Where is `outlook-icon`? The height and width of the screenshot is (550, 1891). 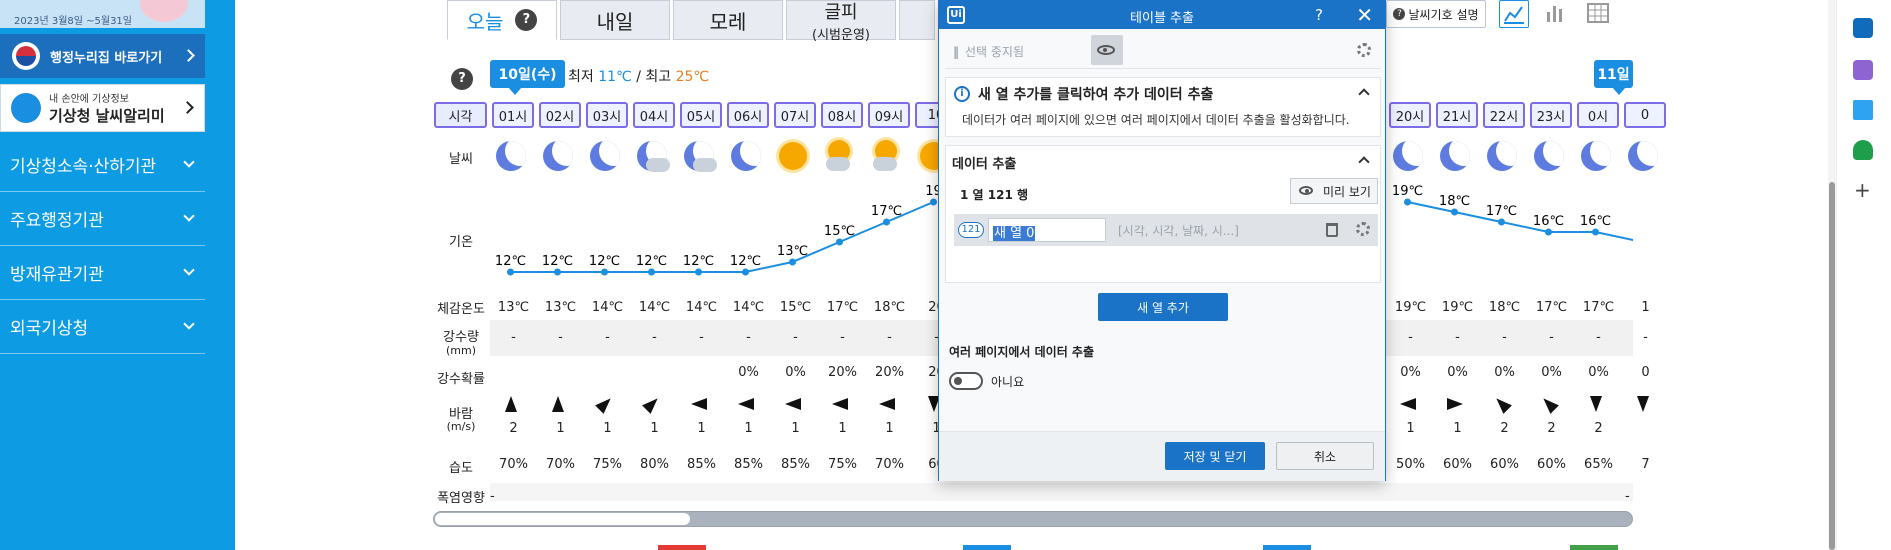
outlook-icon is located at coordinates (1863, 28).